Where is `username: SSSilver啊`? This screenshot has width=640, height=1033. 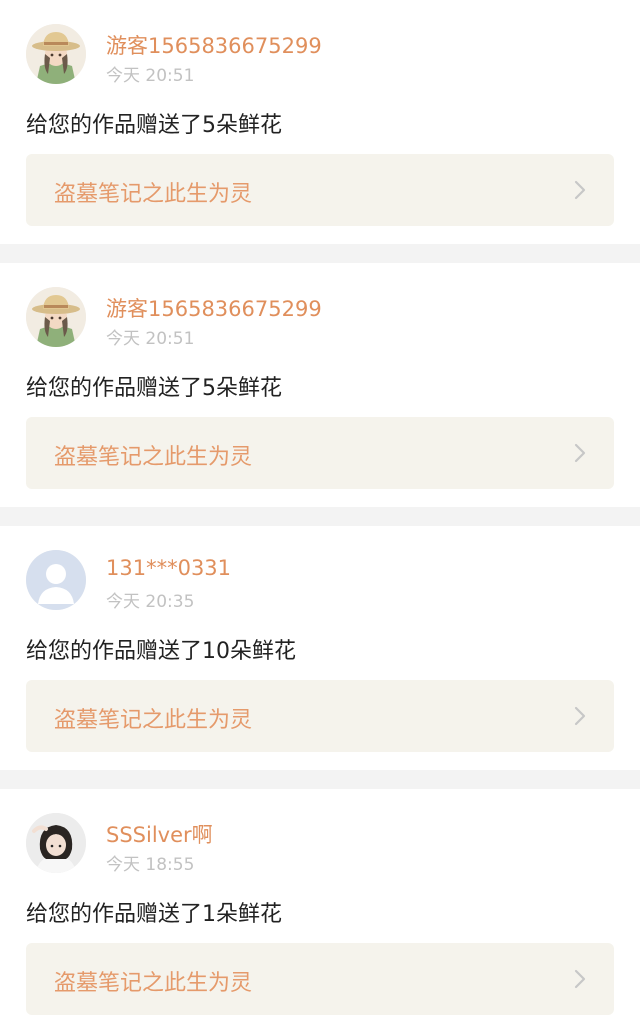
username: SSSilver啊 is located at coordinates (159, 834).